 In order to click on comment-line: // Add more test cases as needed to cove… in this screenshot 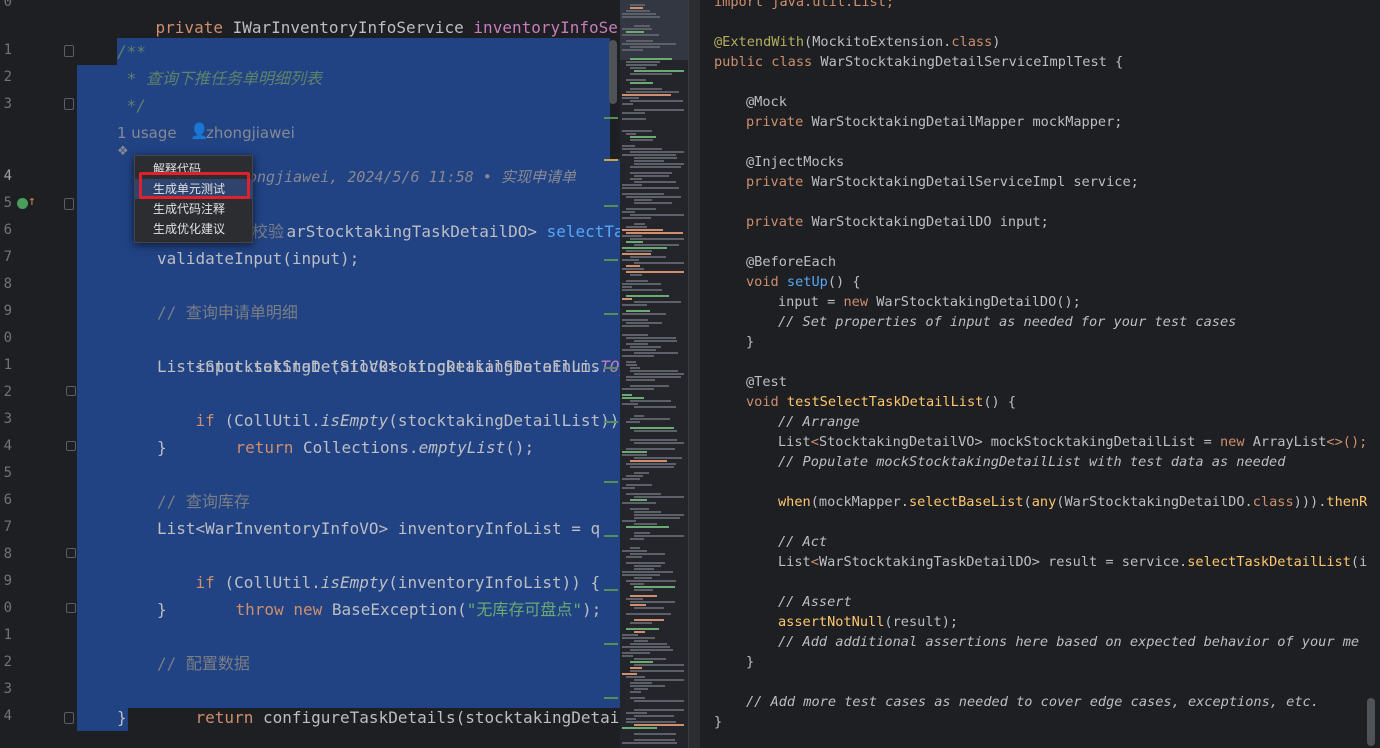, I will do `click(1032, 702)`.